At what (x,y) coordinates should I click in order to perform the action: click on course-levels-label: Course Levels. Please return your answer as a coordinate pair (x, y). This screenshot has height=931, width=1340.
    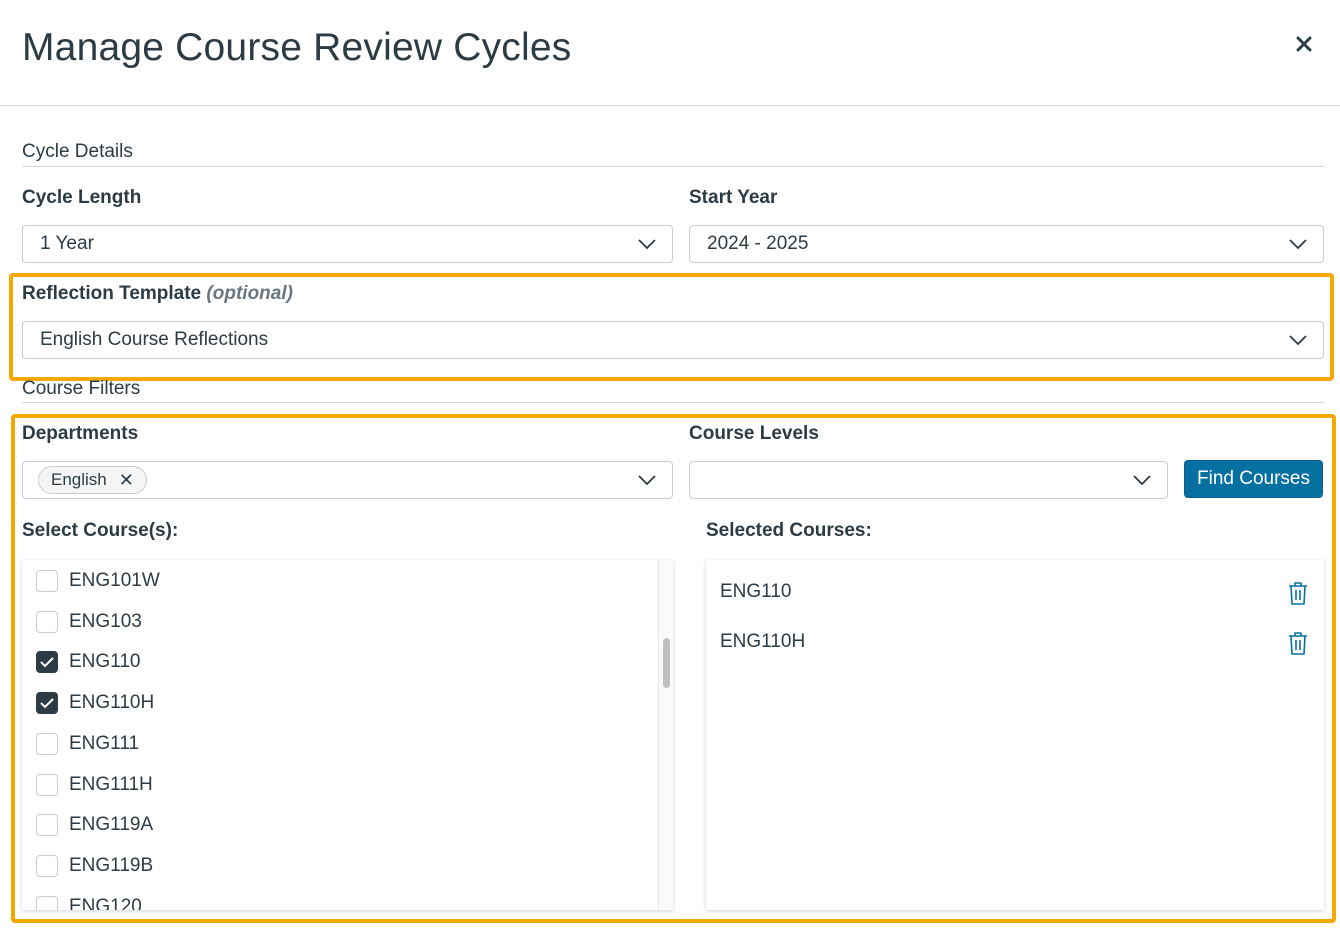
    Looking at the image, I should click on (754, 433).